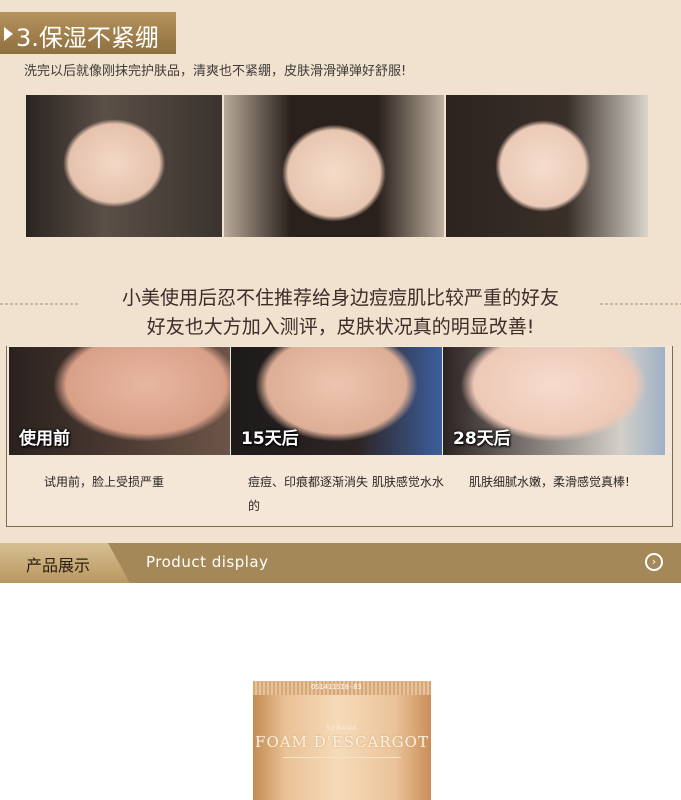  I want to click on stage-label: 15天后, so click(270, 439).